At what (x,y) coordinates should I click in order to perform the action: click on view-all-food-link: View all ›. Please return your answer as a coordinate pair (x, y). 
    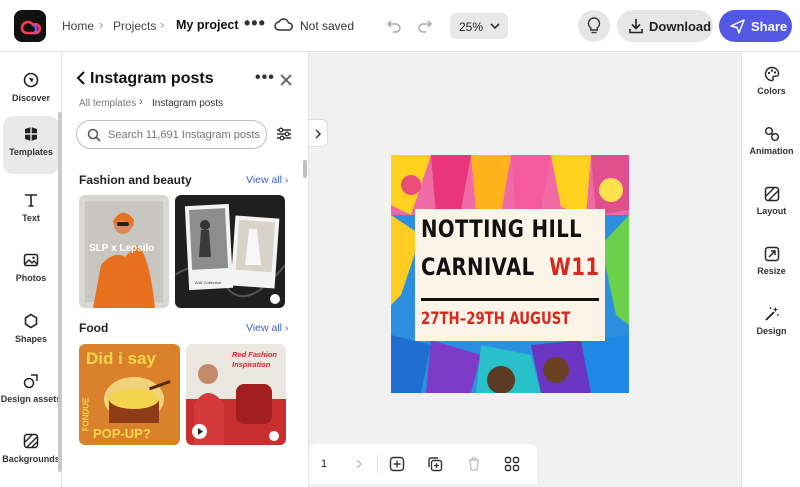
    Looking at the image, I should click on (267, 328).